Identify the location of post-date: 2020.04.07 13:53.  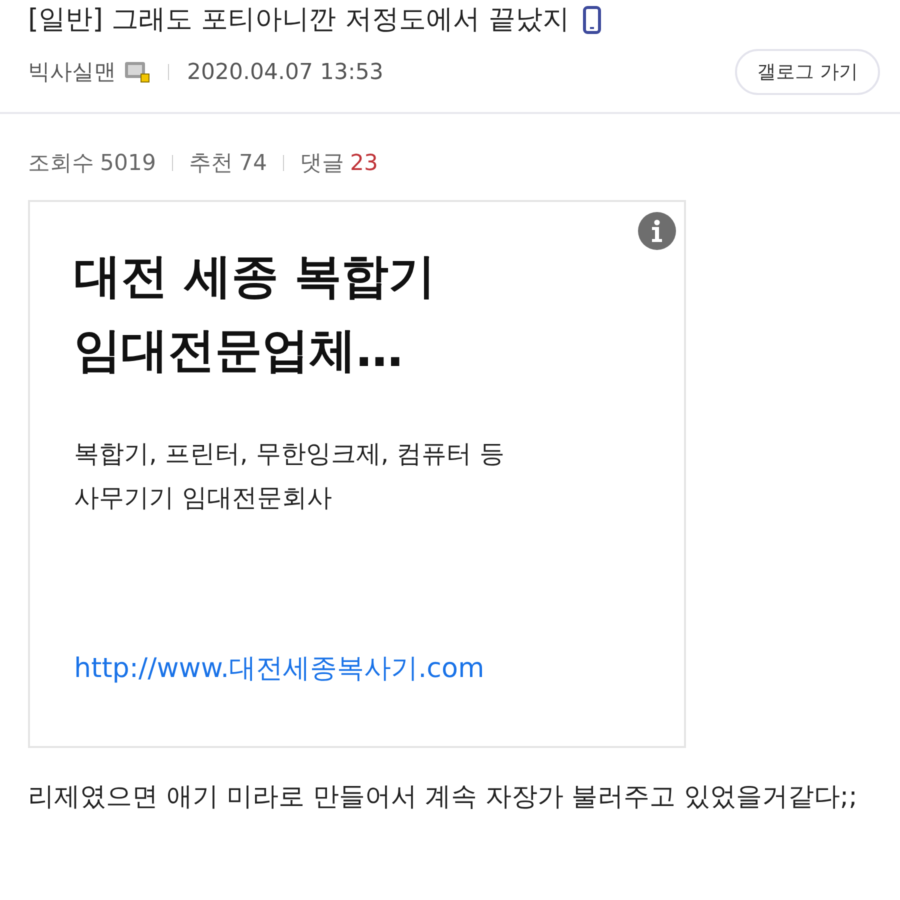
(285, 72).